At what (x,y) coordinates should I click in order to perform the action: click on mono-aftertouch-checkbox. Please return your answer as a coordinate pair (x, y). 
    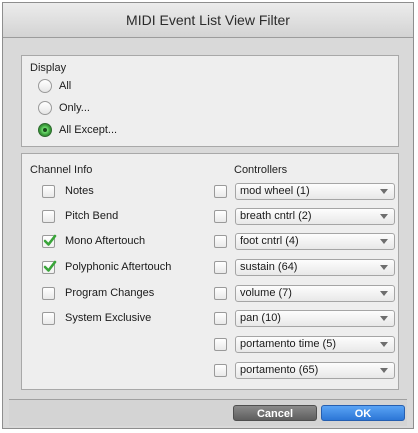
    Looking at the image, I should click on (49, 241).